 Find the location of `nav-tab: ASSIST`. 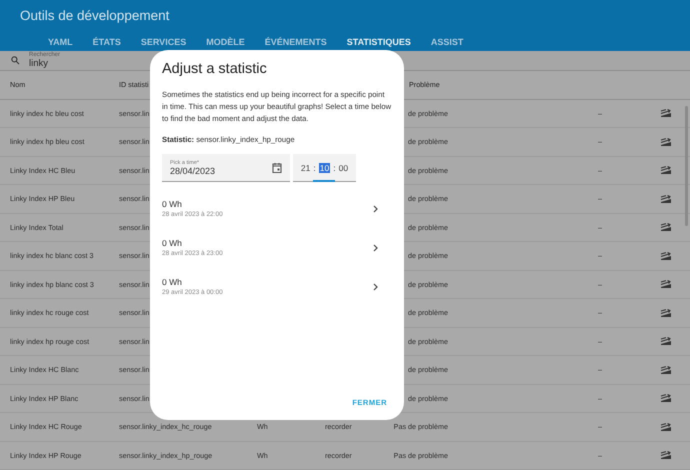

nav-tab: ASSIST is located at coordinates (447, 42).